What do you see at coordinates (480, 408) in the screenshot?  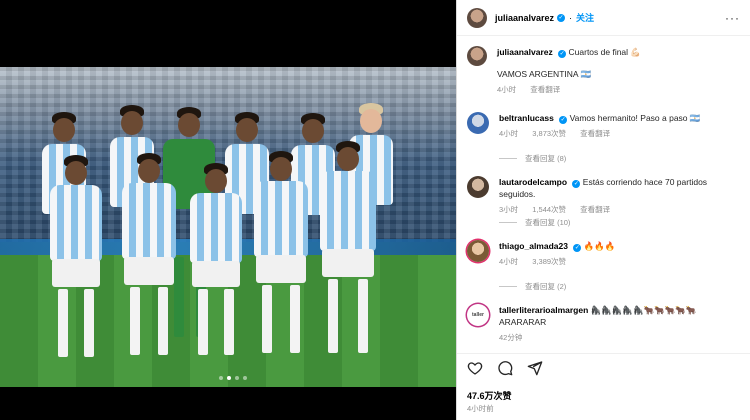 I see `post-time: 4小时前` at bounding box center [480, 408].